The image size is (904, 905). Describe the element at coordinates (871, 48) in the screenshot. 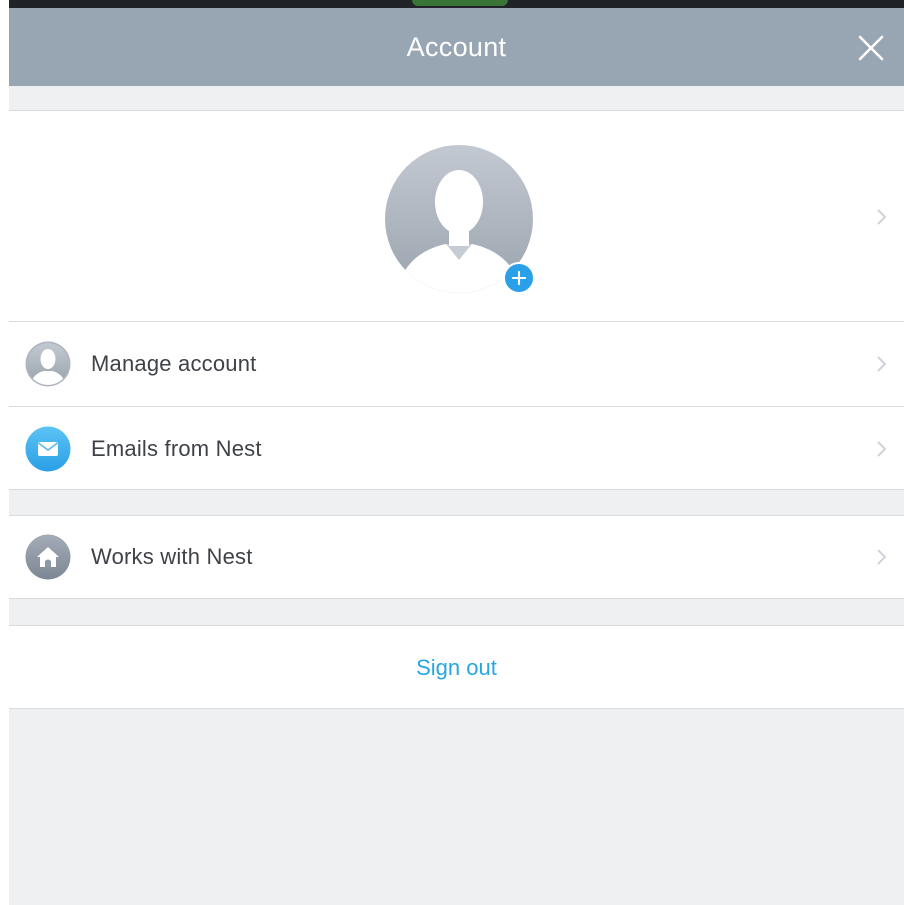

I see `close-icon` at that location.